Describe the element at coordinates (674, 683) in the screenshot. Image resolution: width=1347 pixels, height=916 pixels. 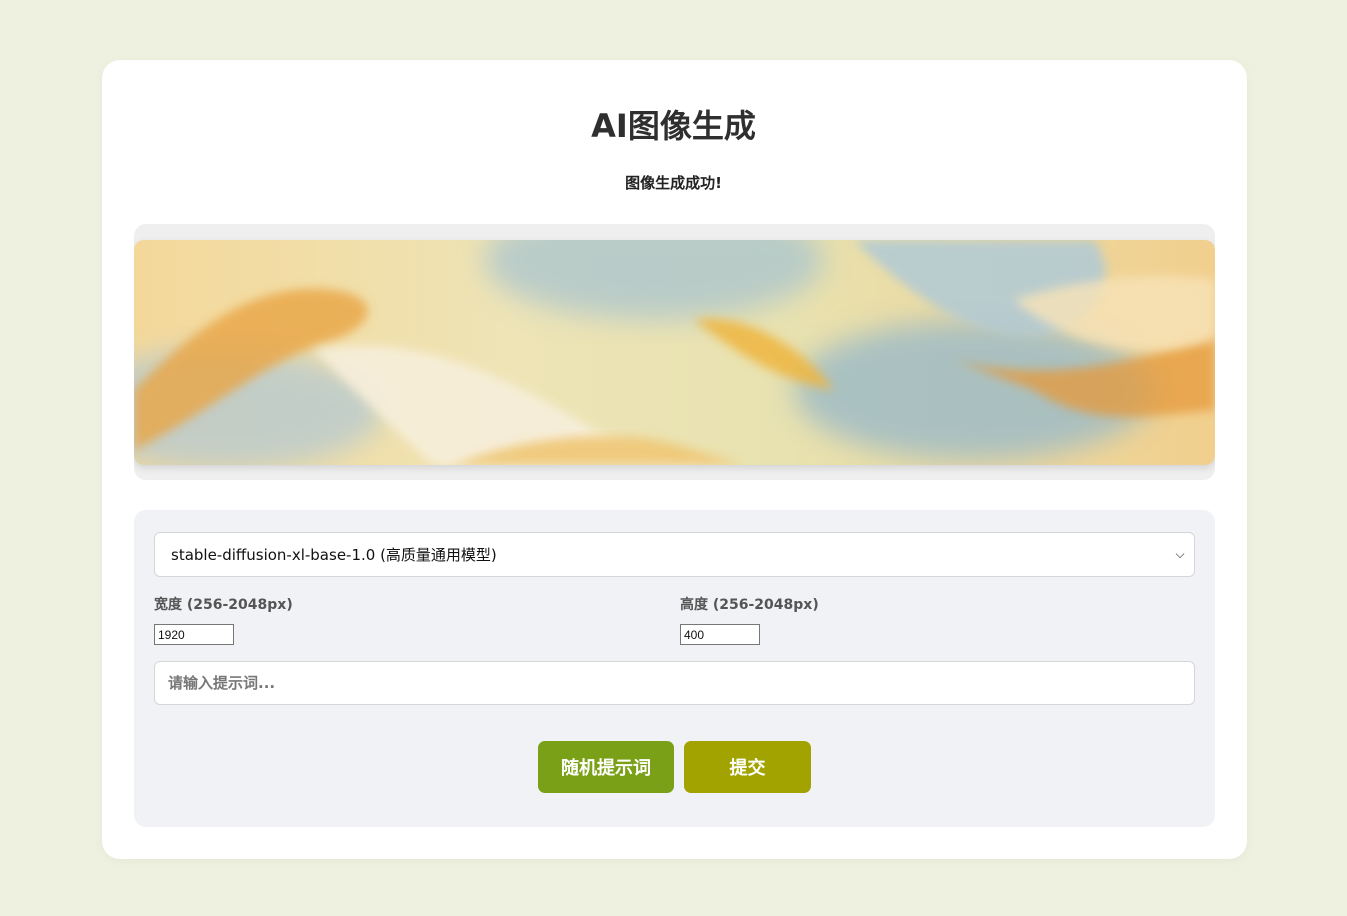
I see `prompt-input` at that location.